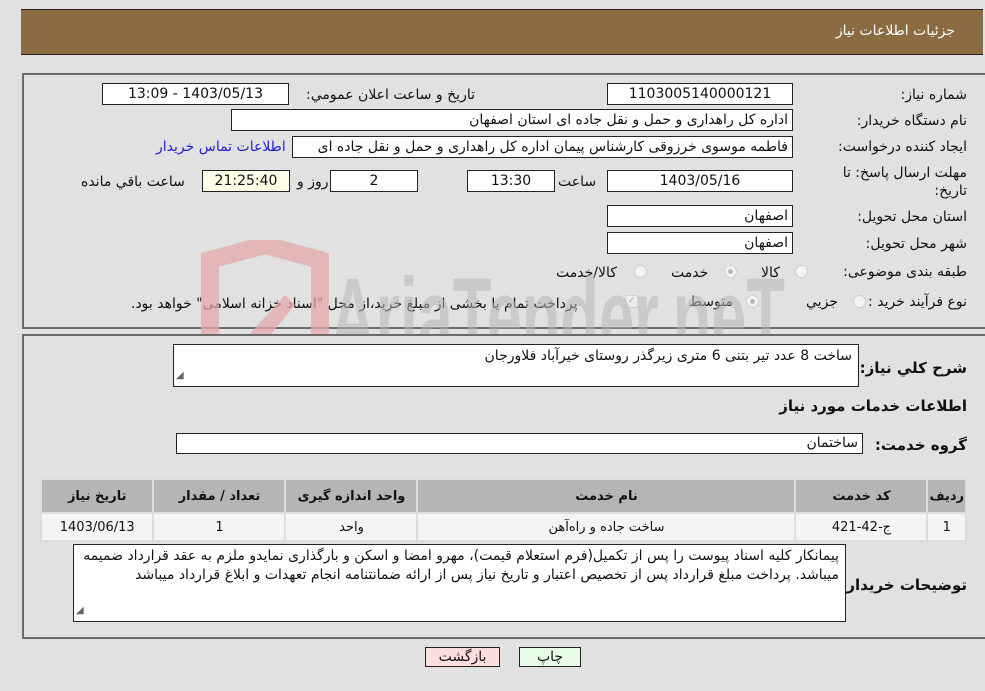  Describe the element at coordinates (246, 181) in the screenshot. I see `time-remaining-field: 21:25:40` at that location.